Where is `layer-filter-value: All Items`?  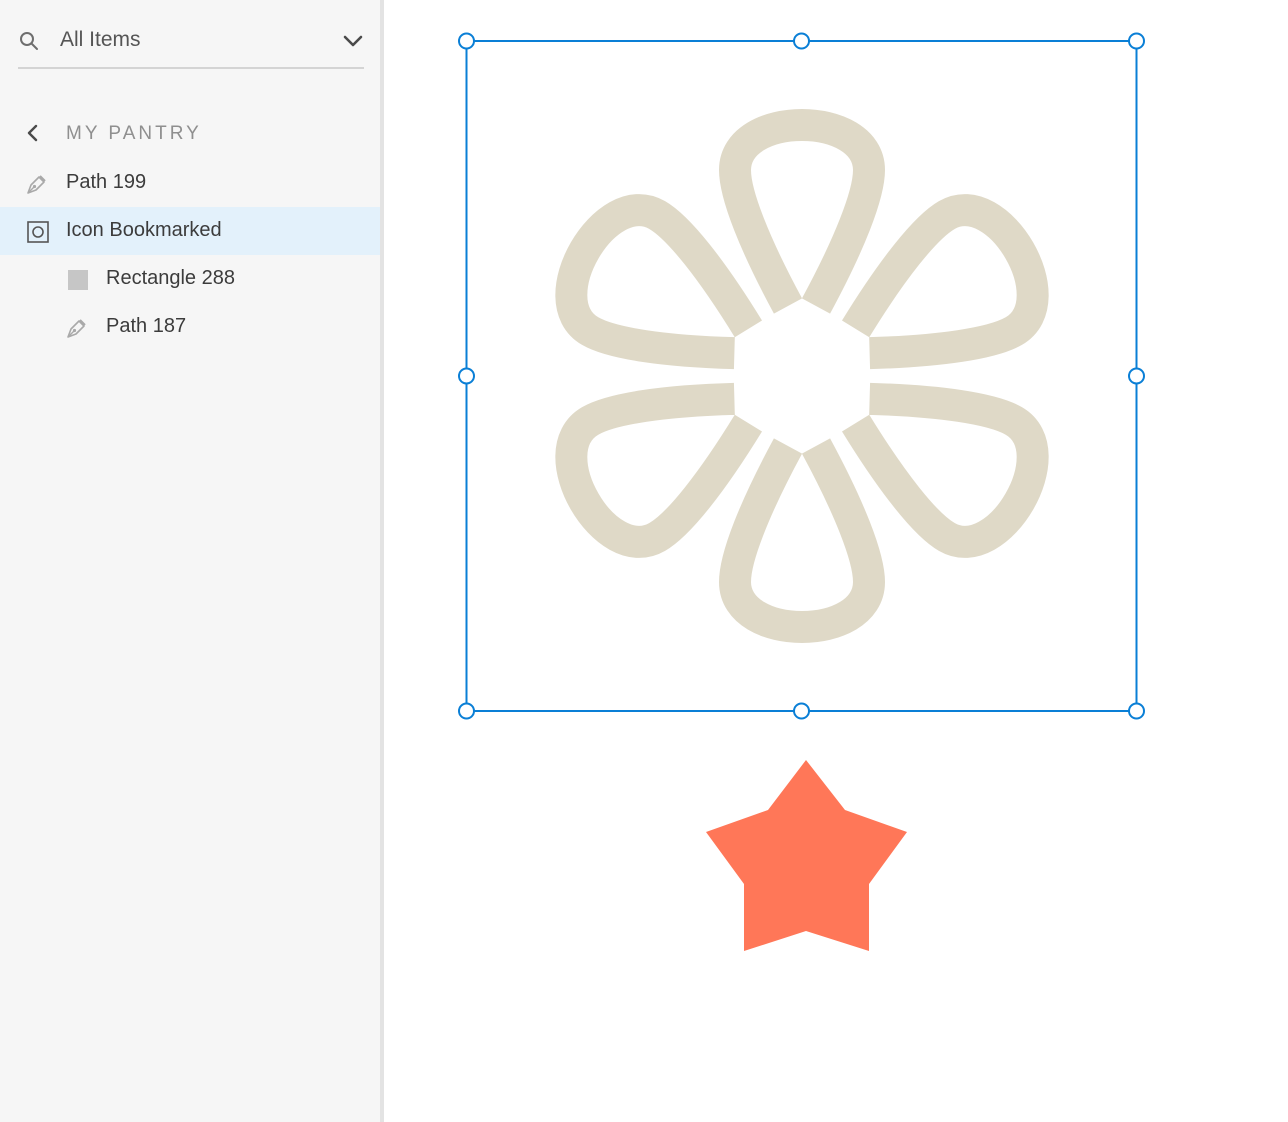 layer-filter-value: All Items is located at coordinates (100, 39).